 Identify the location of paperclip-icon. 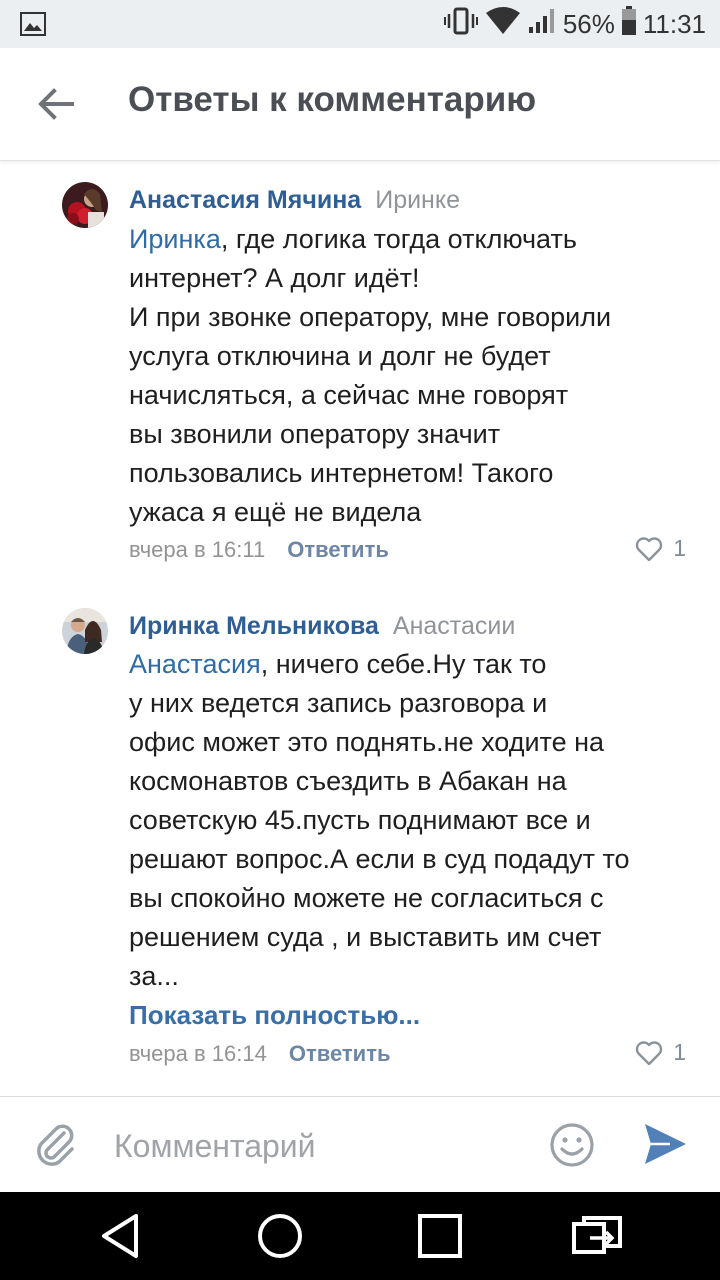
(55, 1145).